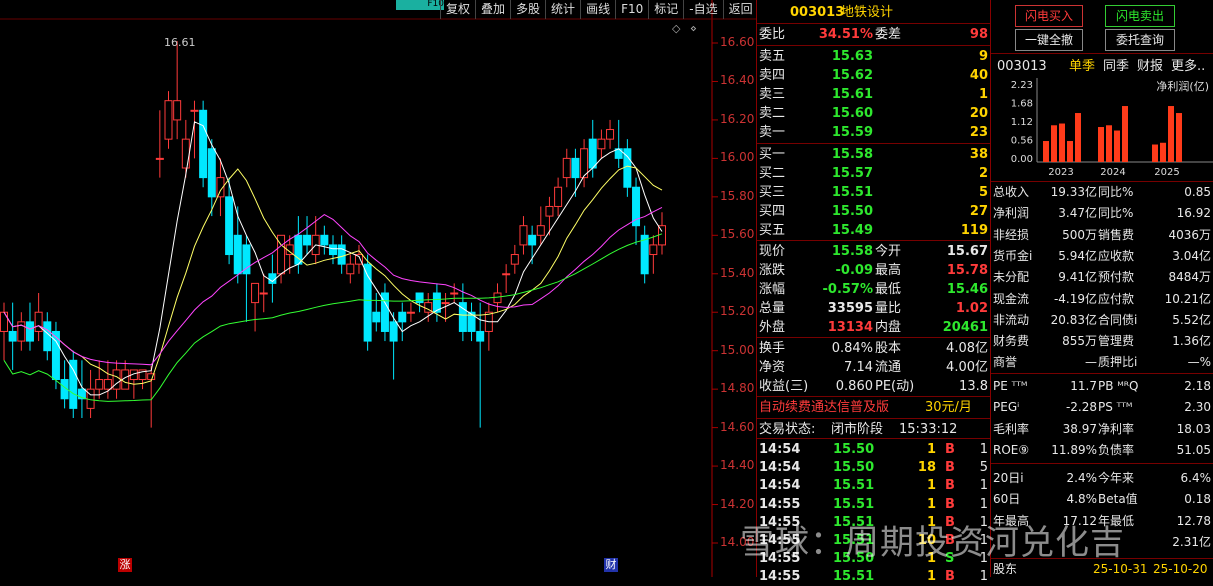  Describe the element at coordinates (854, 449) in the screenshot. I see `tick-price: 15.50` at that location.